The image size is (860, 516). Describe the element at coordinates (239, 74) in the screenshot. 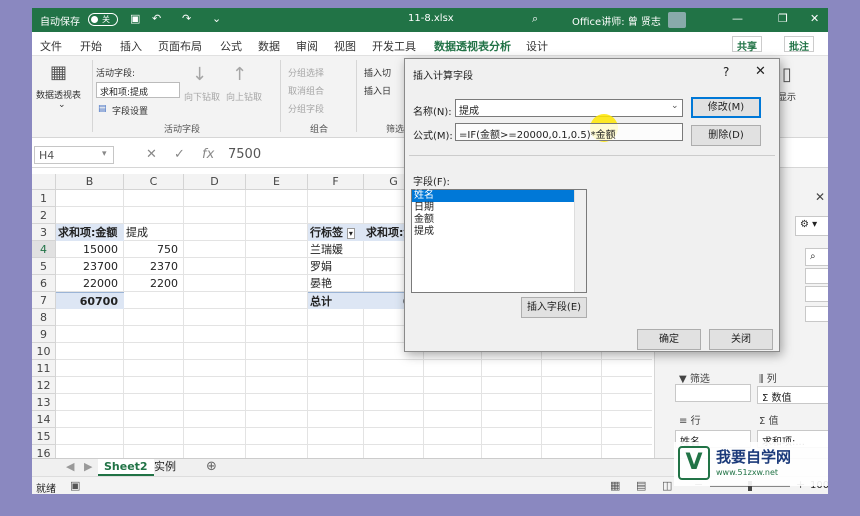

I see `drill-up-icon: ↑` at that location.